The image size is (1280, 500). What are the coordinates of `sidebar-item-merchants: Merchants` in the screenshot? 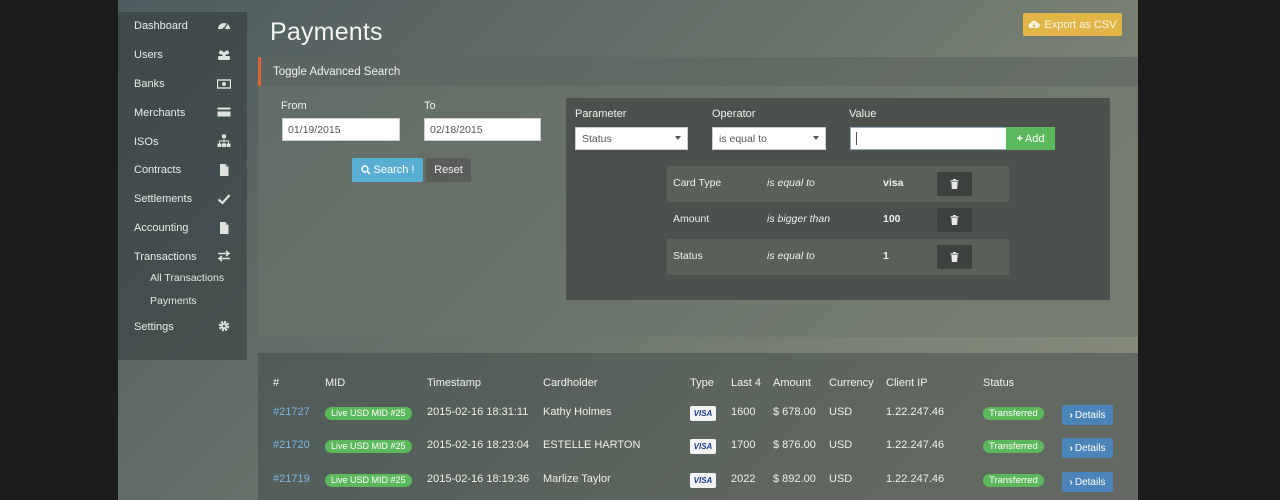 It's located at (182, 112).